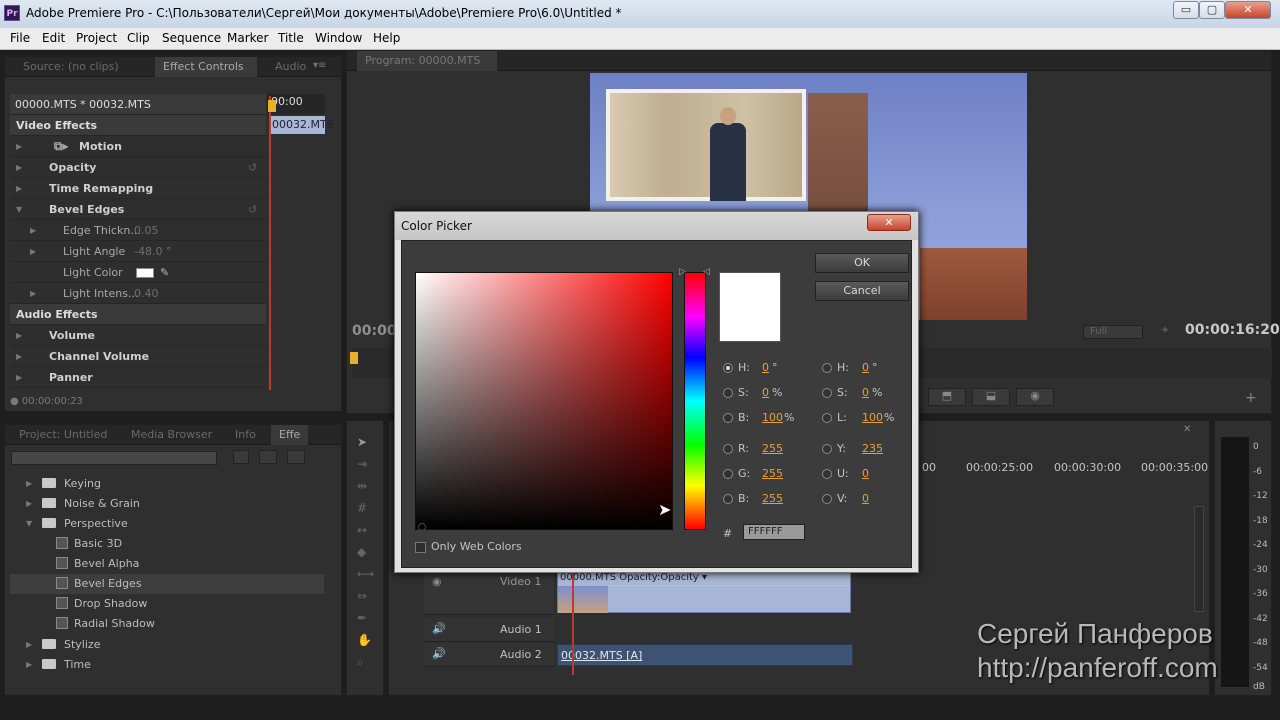 This screenshot has height=720, width=1280. Describe the element at coordinates (862, 291) in the screenshot. I see `cancel-button: Cancel` at that location.